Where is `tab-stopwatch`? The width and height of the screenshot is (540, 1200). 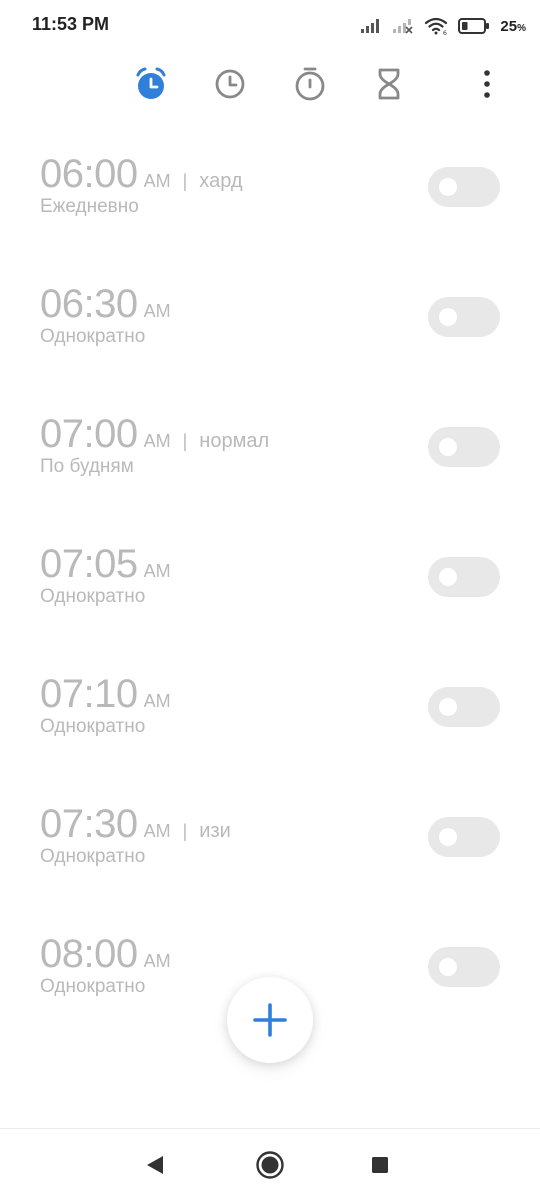 tab-stopwatch is located at coordinates (310, 84).